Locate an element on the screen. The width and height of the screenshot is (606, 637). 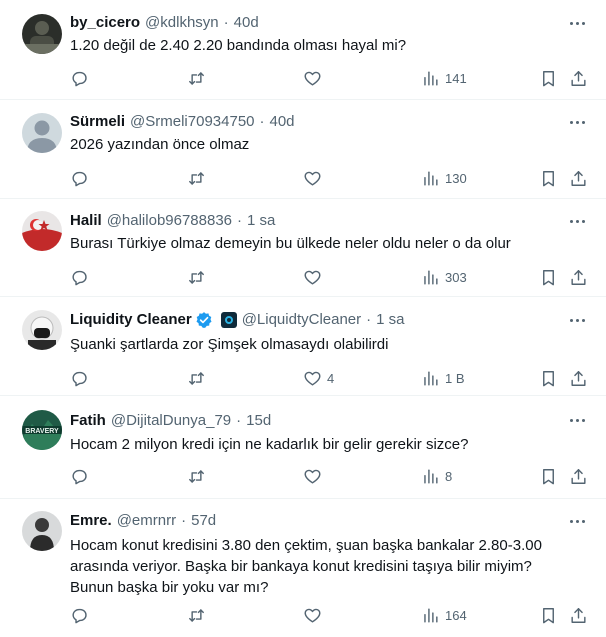
author-handle: @Srmeli70934750 is located at coordinates (192, 122).